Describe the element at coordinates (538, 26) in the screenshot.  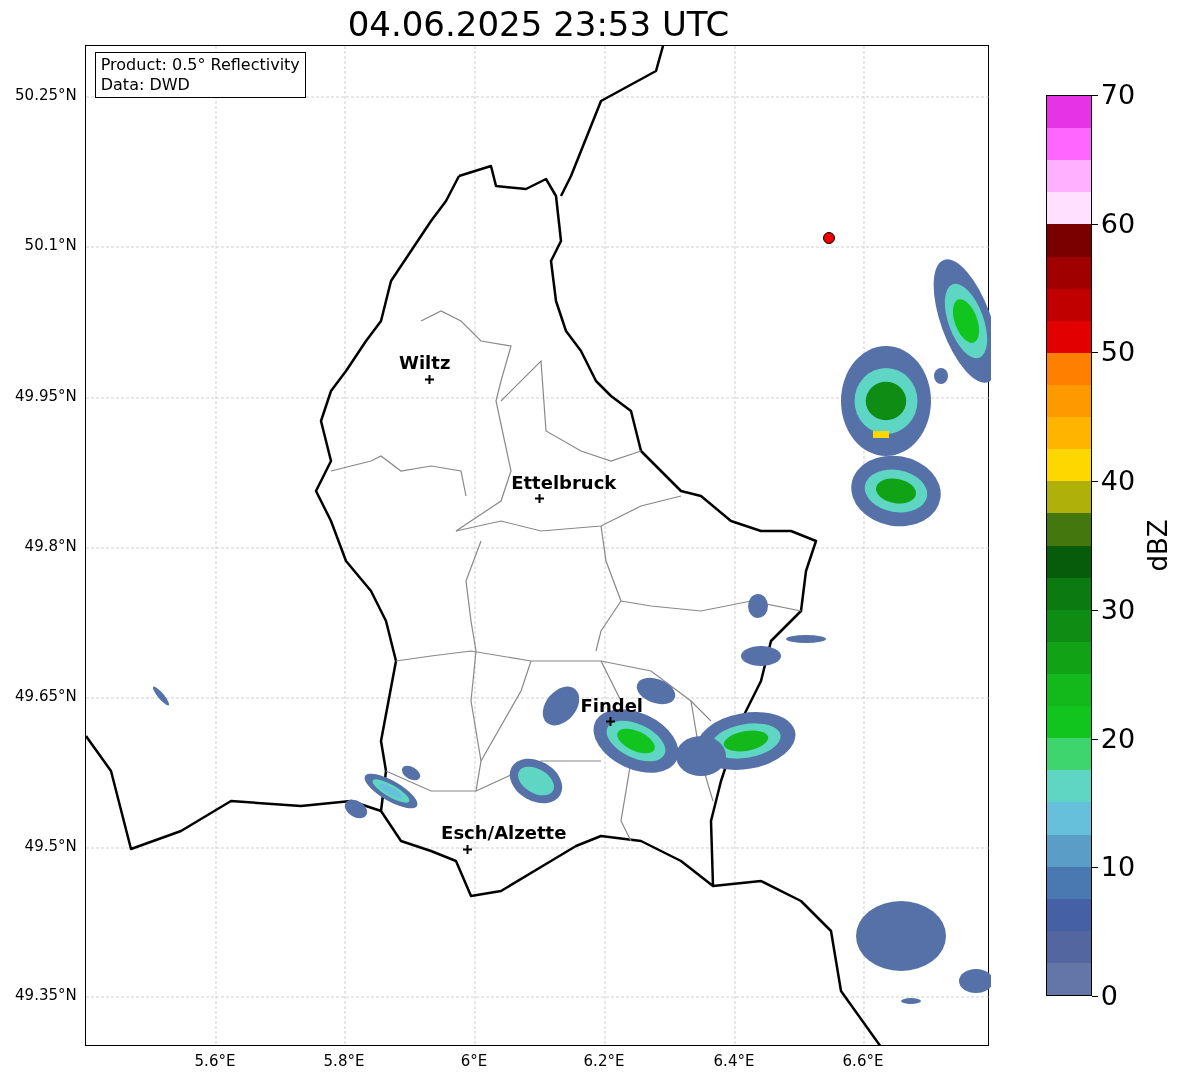
I see `chart-title: 04.06.2025 23:53 UTC` at that location.